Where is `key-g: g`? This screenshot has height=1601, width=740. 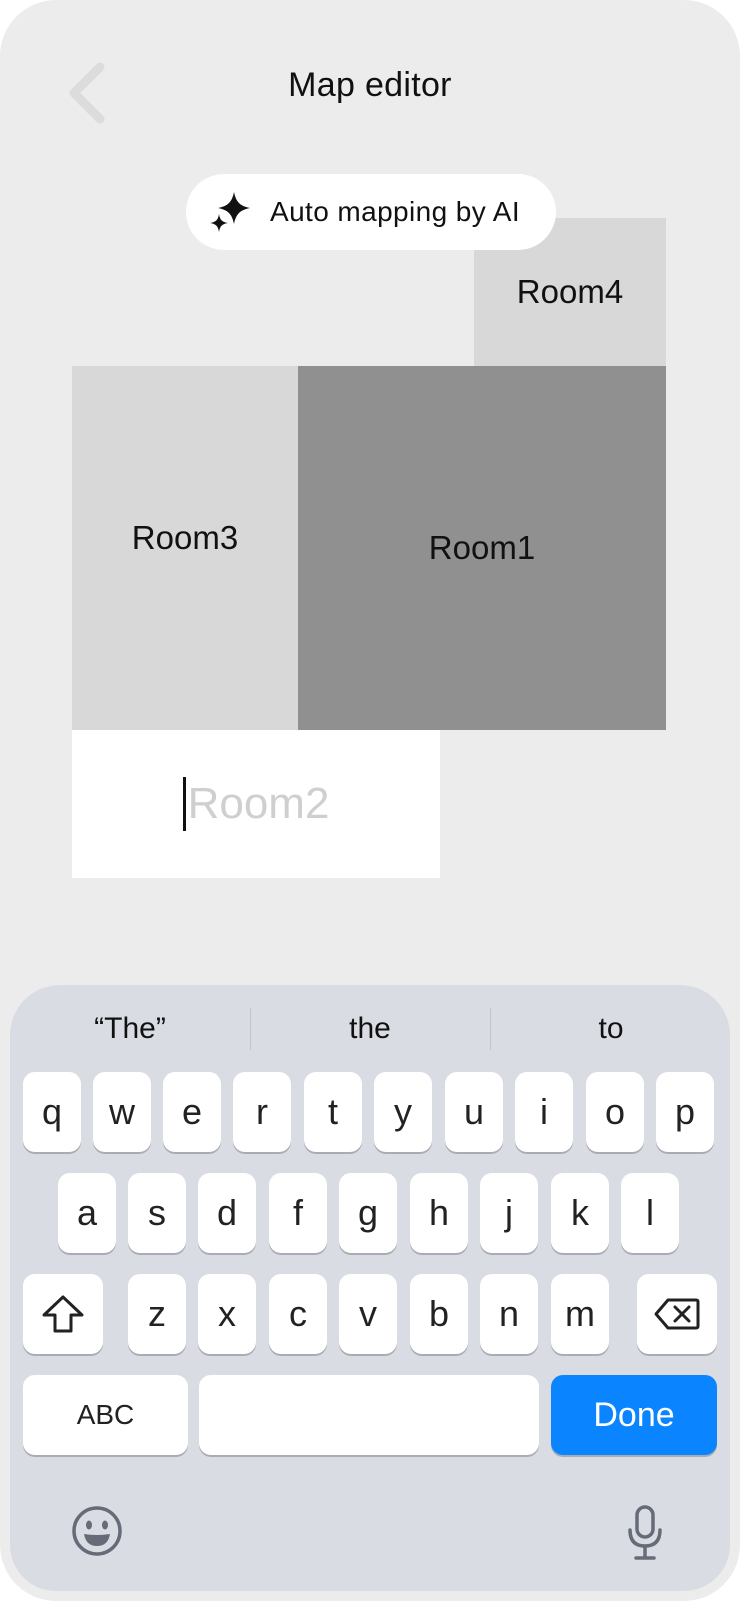 key-g: g is located at coordinates (368, 1213).